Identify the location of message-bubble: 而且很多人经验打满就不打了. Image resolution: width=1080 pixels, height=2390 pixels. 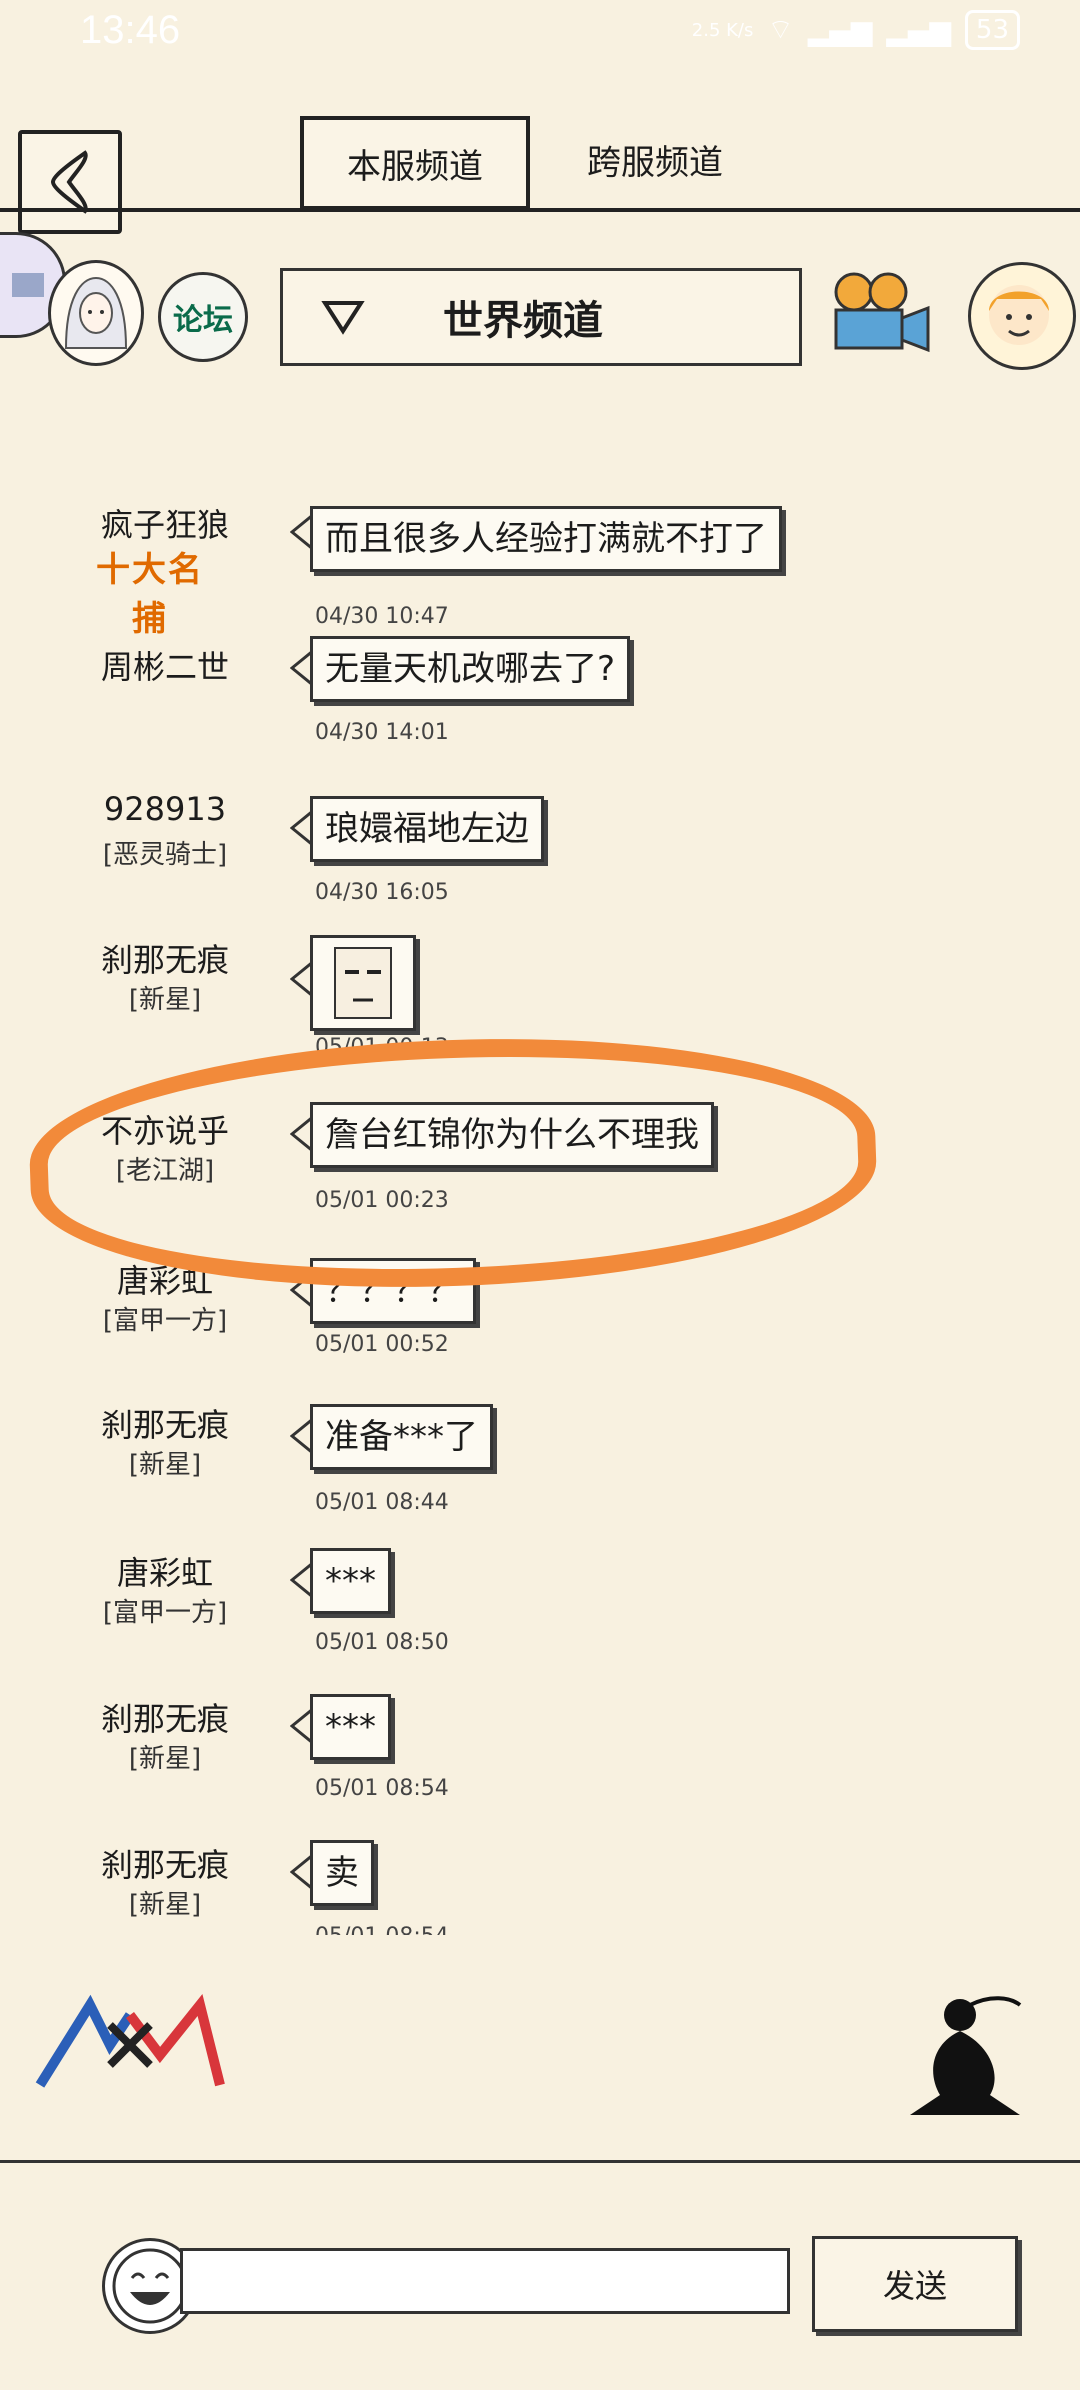
(546, 539).